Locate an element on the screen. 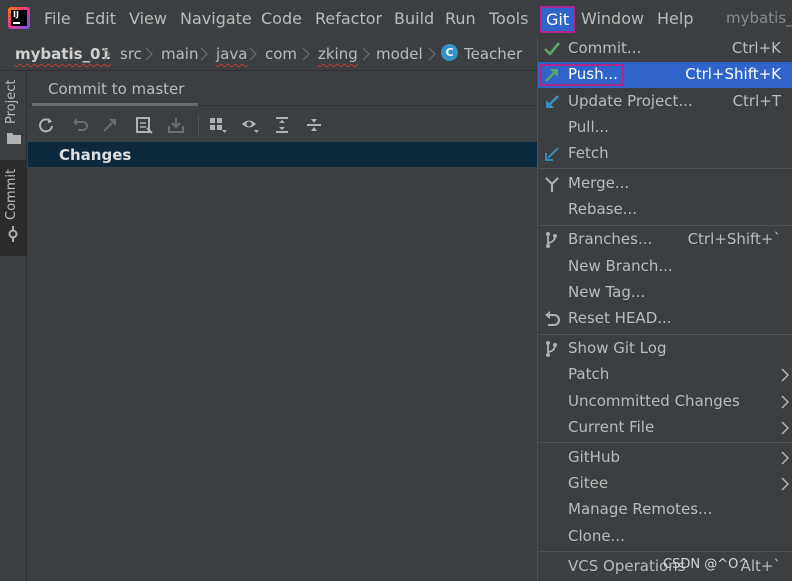 This screenshot has width=792, height=581. group-by-icon is located at coordinates (218, 125).